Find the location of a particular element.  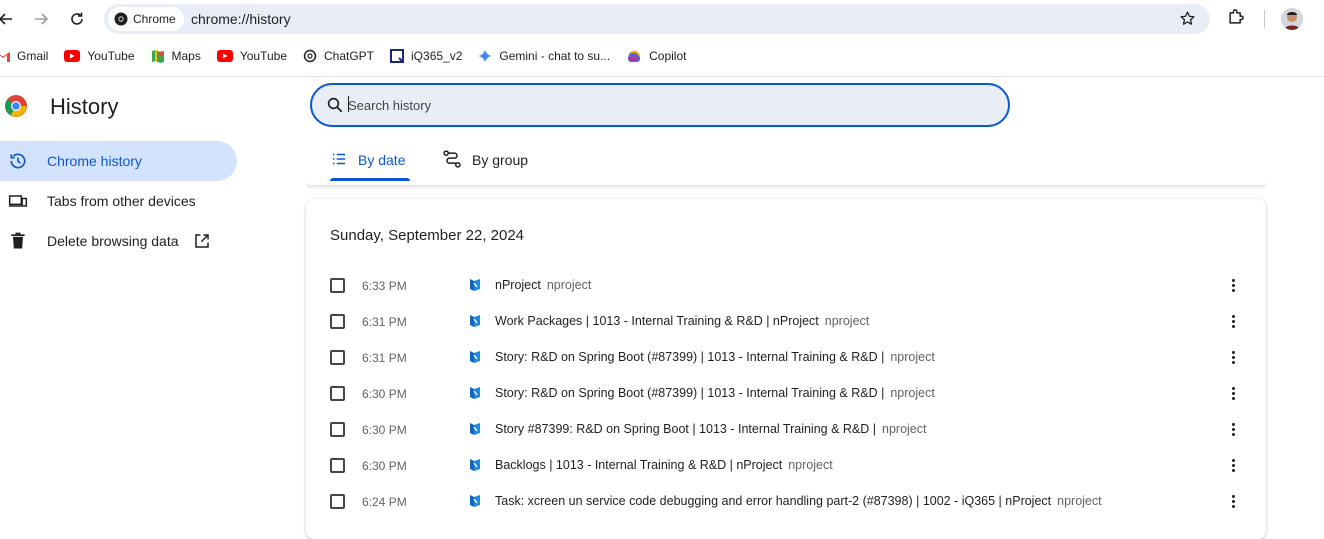

visit-time: 6:24 PM is located at coordinates (384, 502).